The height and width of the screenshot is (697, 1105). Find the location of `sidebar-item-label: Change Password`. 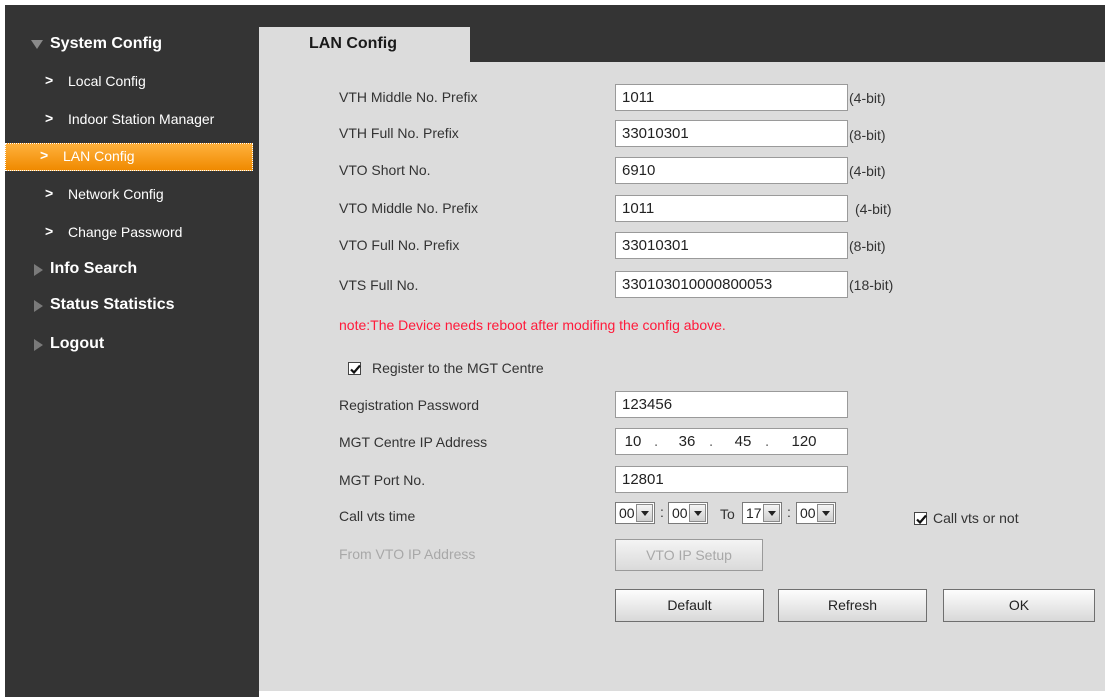

sidebar-item-label: Change Password is located at coordinates (125, 232).